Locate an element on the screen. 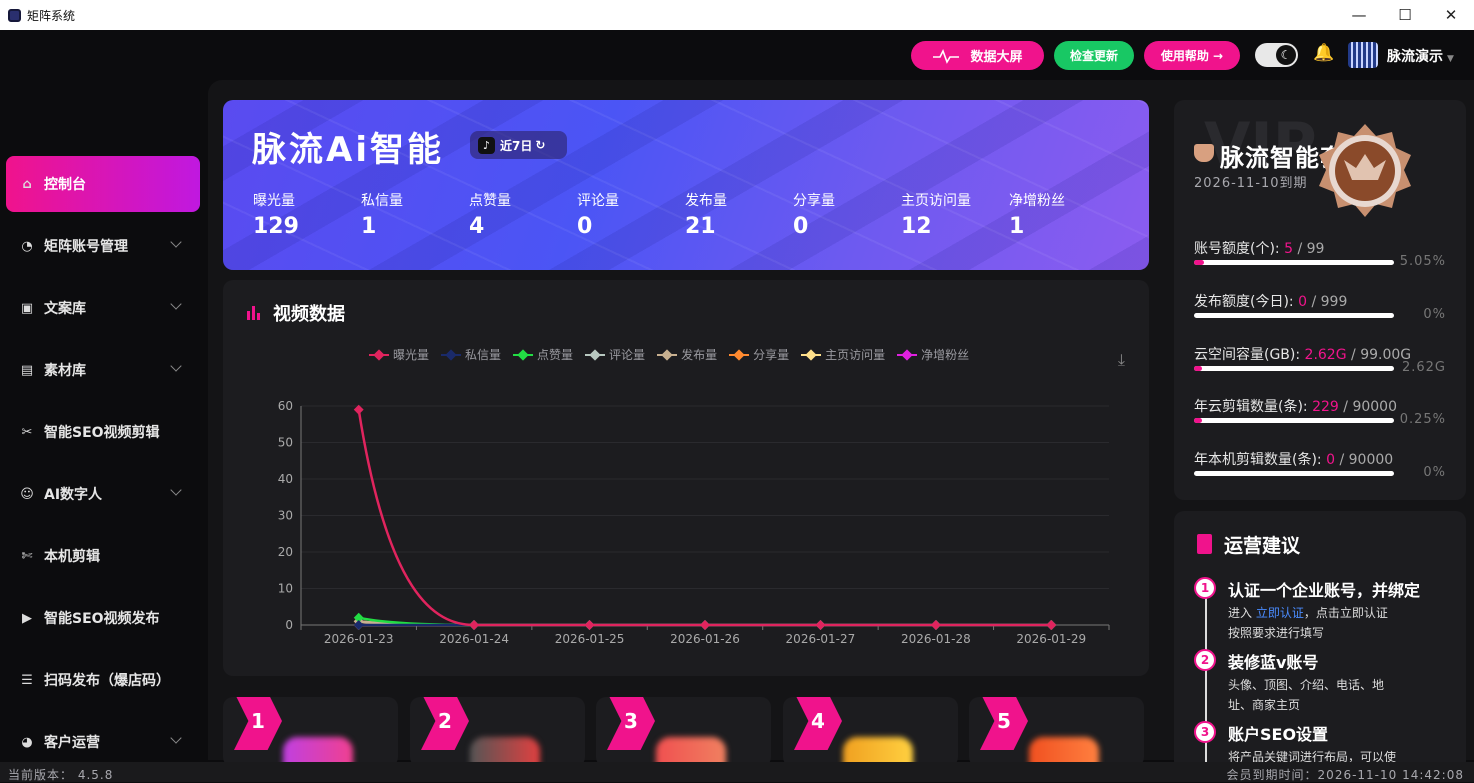 The height and width of the screenshot is (783, 1474). window-title: 矩阵系统 is located at coordinates (51, 15).